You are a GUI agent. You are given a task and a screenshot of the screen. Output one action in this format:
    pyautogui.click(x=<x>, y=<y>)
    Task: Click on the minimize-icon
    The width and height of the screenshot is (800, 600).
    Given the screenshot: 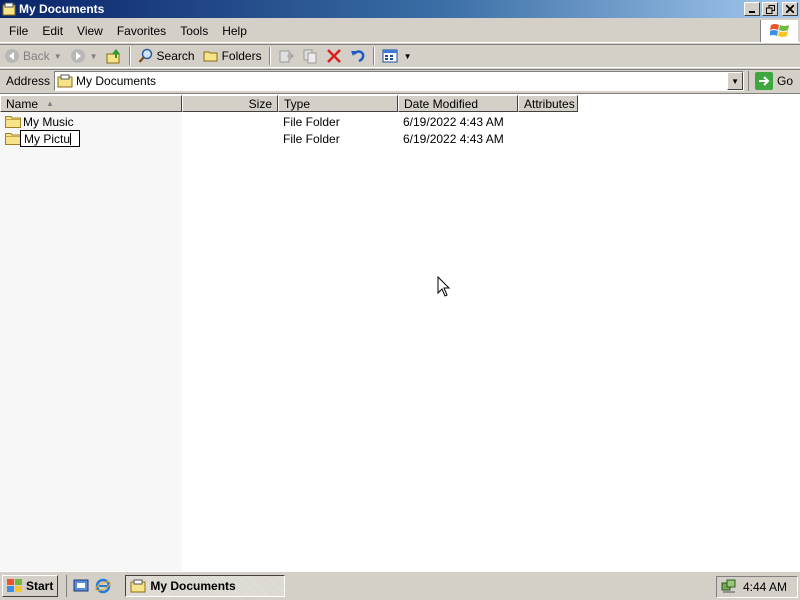 What is the action you would take?
    pyautogui.click(x=752, y=12)
    